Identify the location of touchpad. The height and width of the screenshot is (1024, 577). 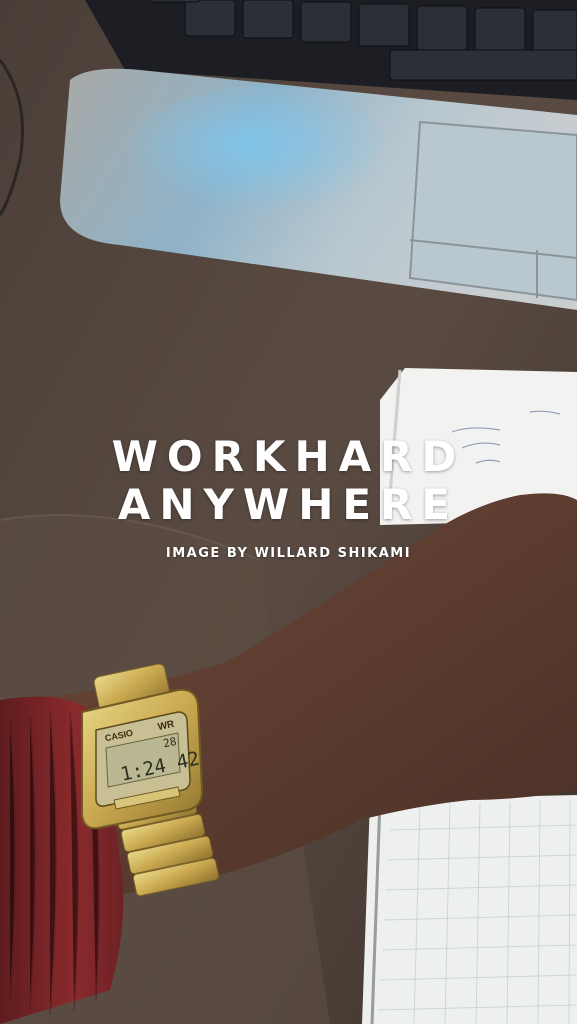
(492, 211).